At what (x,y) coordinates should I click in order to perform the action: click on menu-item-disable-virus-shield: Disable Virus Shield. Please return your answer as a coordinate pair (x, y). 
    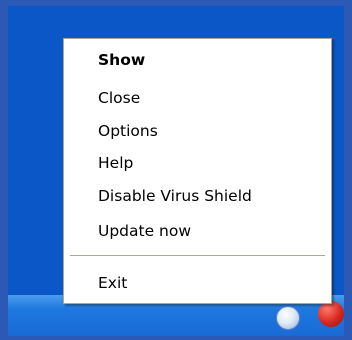
    Looking at the image, I should click on (197, 196).